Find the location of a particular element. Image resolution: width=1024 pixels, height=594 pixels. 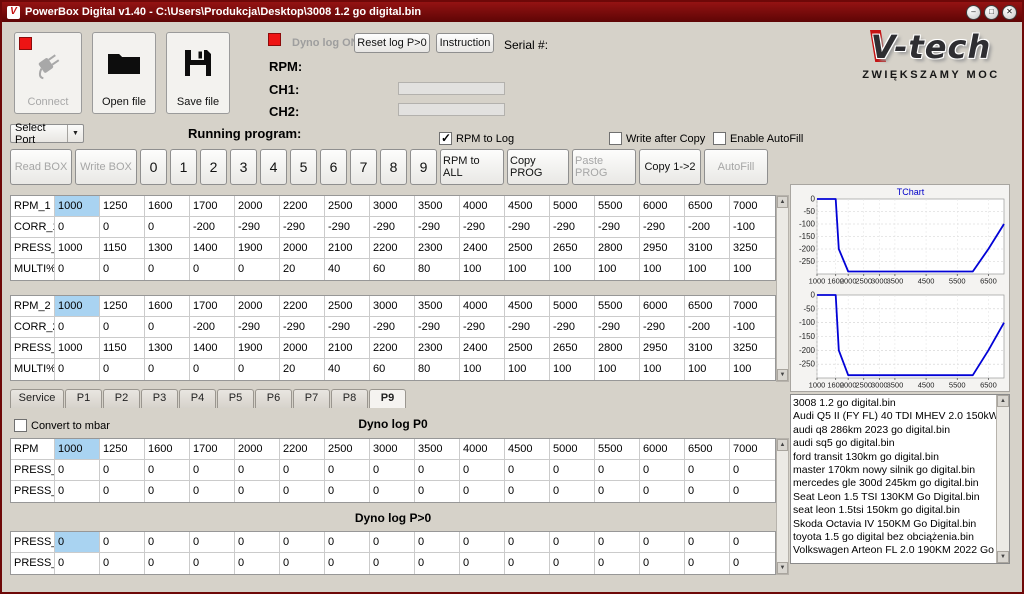

program-button-2: 2 is located at coordinates (213, 167).